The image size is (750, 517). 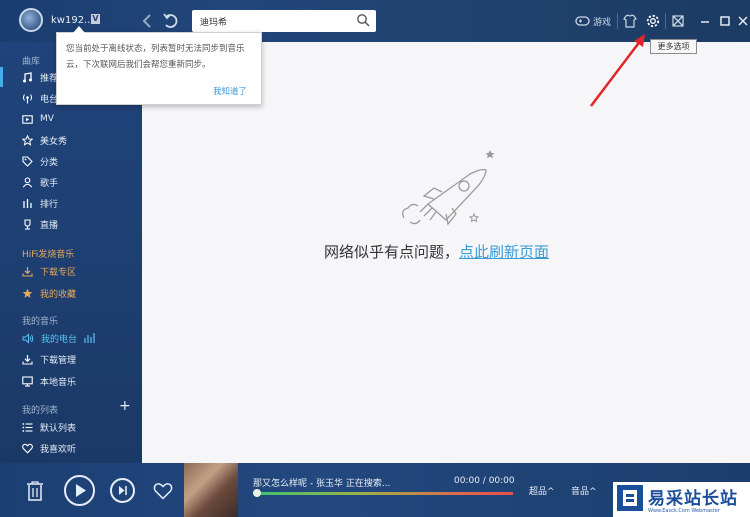 I want to click on quality-label: 超品, so click(x=538, y=492).